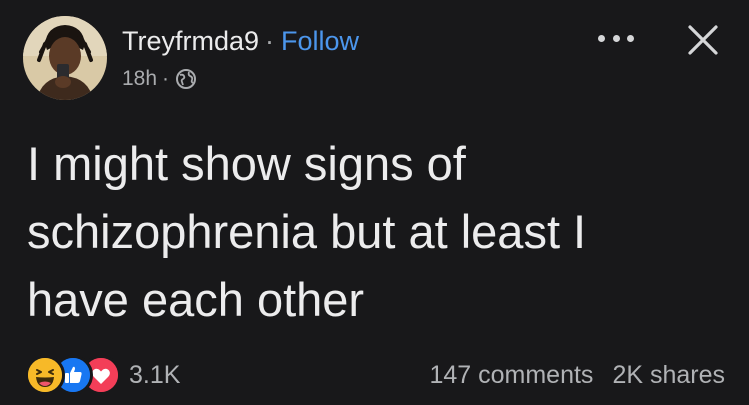 This screenshot has width=749, height=405. I want to click on more-options-button, so click(616, 38).